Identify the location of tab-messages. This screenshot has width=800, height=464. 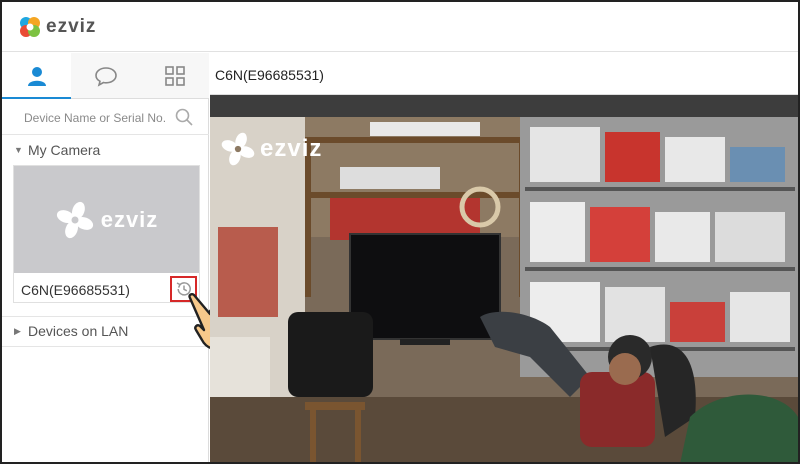
(105, 76).